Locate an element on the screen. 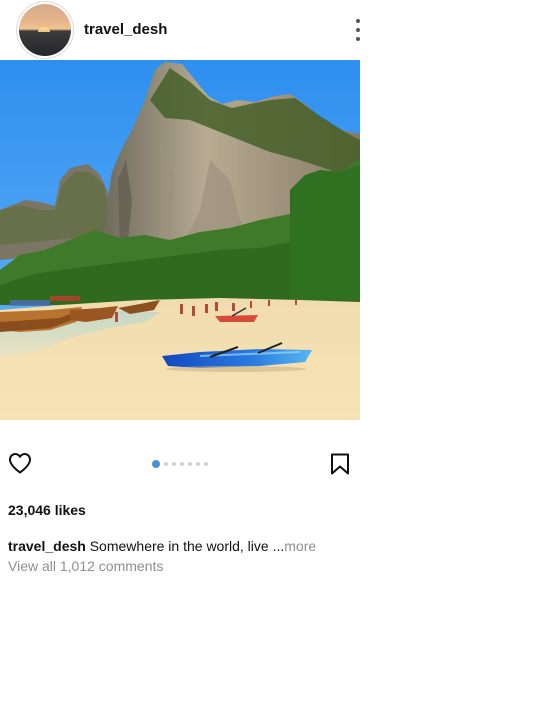 This screenshot has width=540, height=720. heart-icon is located at coordinates (20, 463).